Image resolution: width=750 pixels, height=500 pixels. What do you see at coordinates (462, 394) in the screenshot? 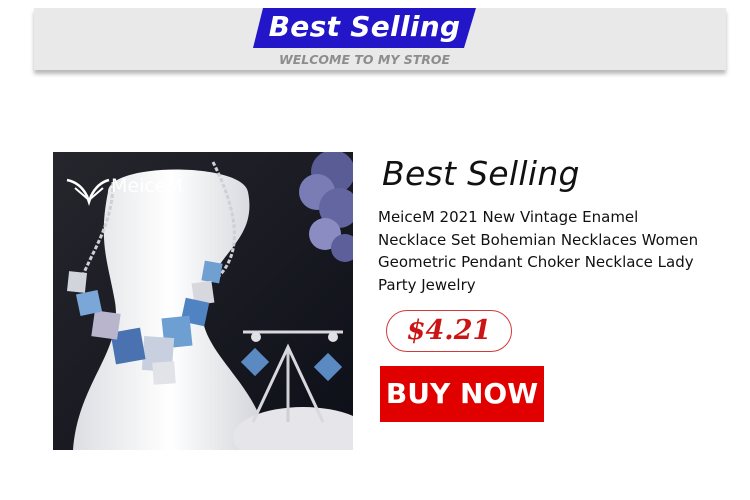
I see `buy-now-button: BUY NOW` at bounding box center [462, 394].